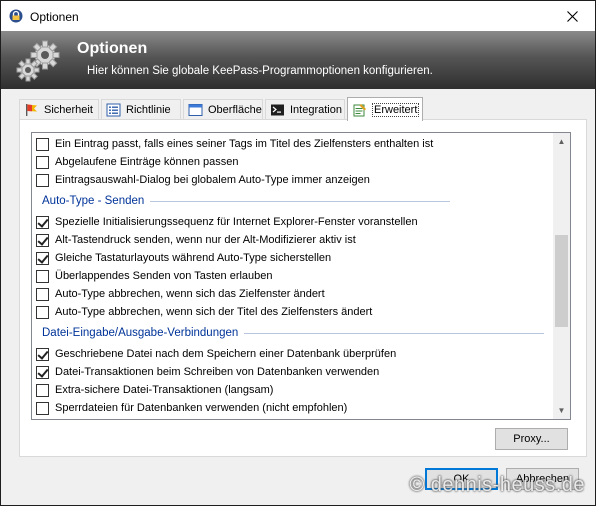 The image size is (596, 506). Describe the element at coordinates (45, 418) in the screenshot. I see `option-partially-visible` at that location.